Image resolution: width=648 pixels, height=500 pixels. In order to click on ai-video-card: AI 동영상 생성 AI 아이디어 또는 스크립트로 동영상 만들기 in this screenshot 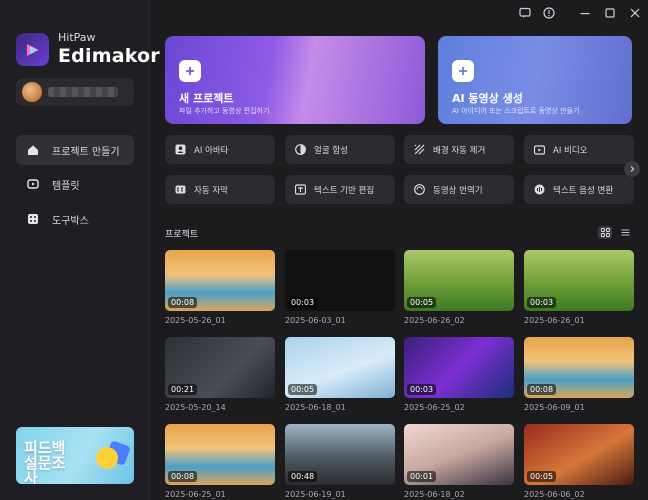, I will do `click(535, 80)`.